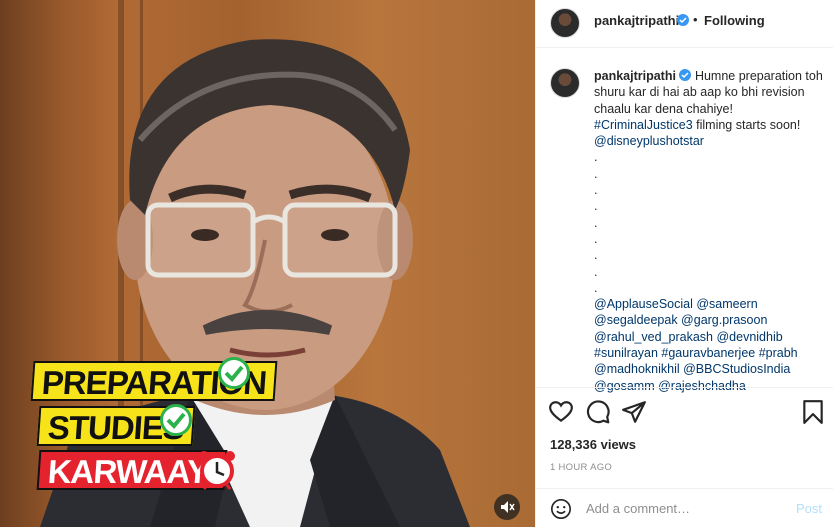 The height and width of the screenshot is (527, 833). Describe the element at coordinates (710, 369) in the screenshot. I see `tag-line: @madhoknikhil @BBCStudiosIndia` at that location.